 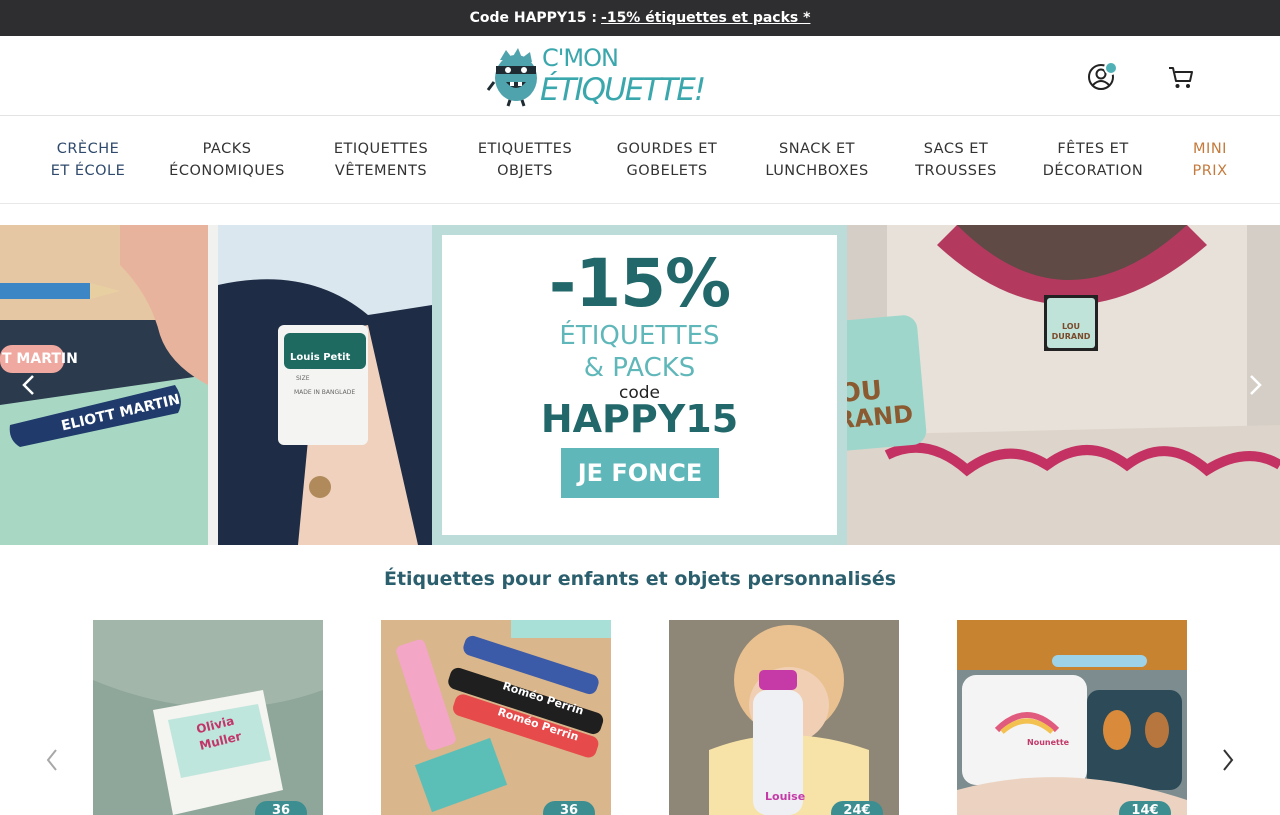 I want to click on nav-item-creche: CRÈCHE ET ÉCOLE, so click(x=88, y=160).